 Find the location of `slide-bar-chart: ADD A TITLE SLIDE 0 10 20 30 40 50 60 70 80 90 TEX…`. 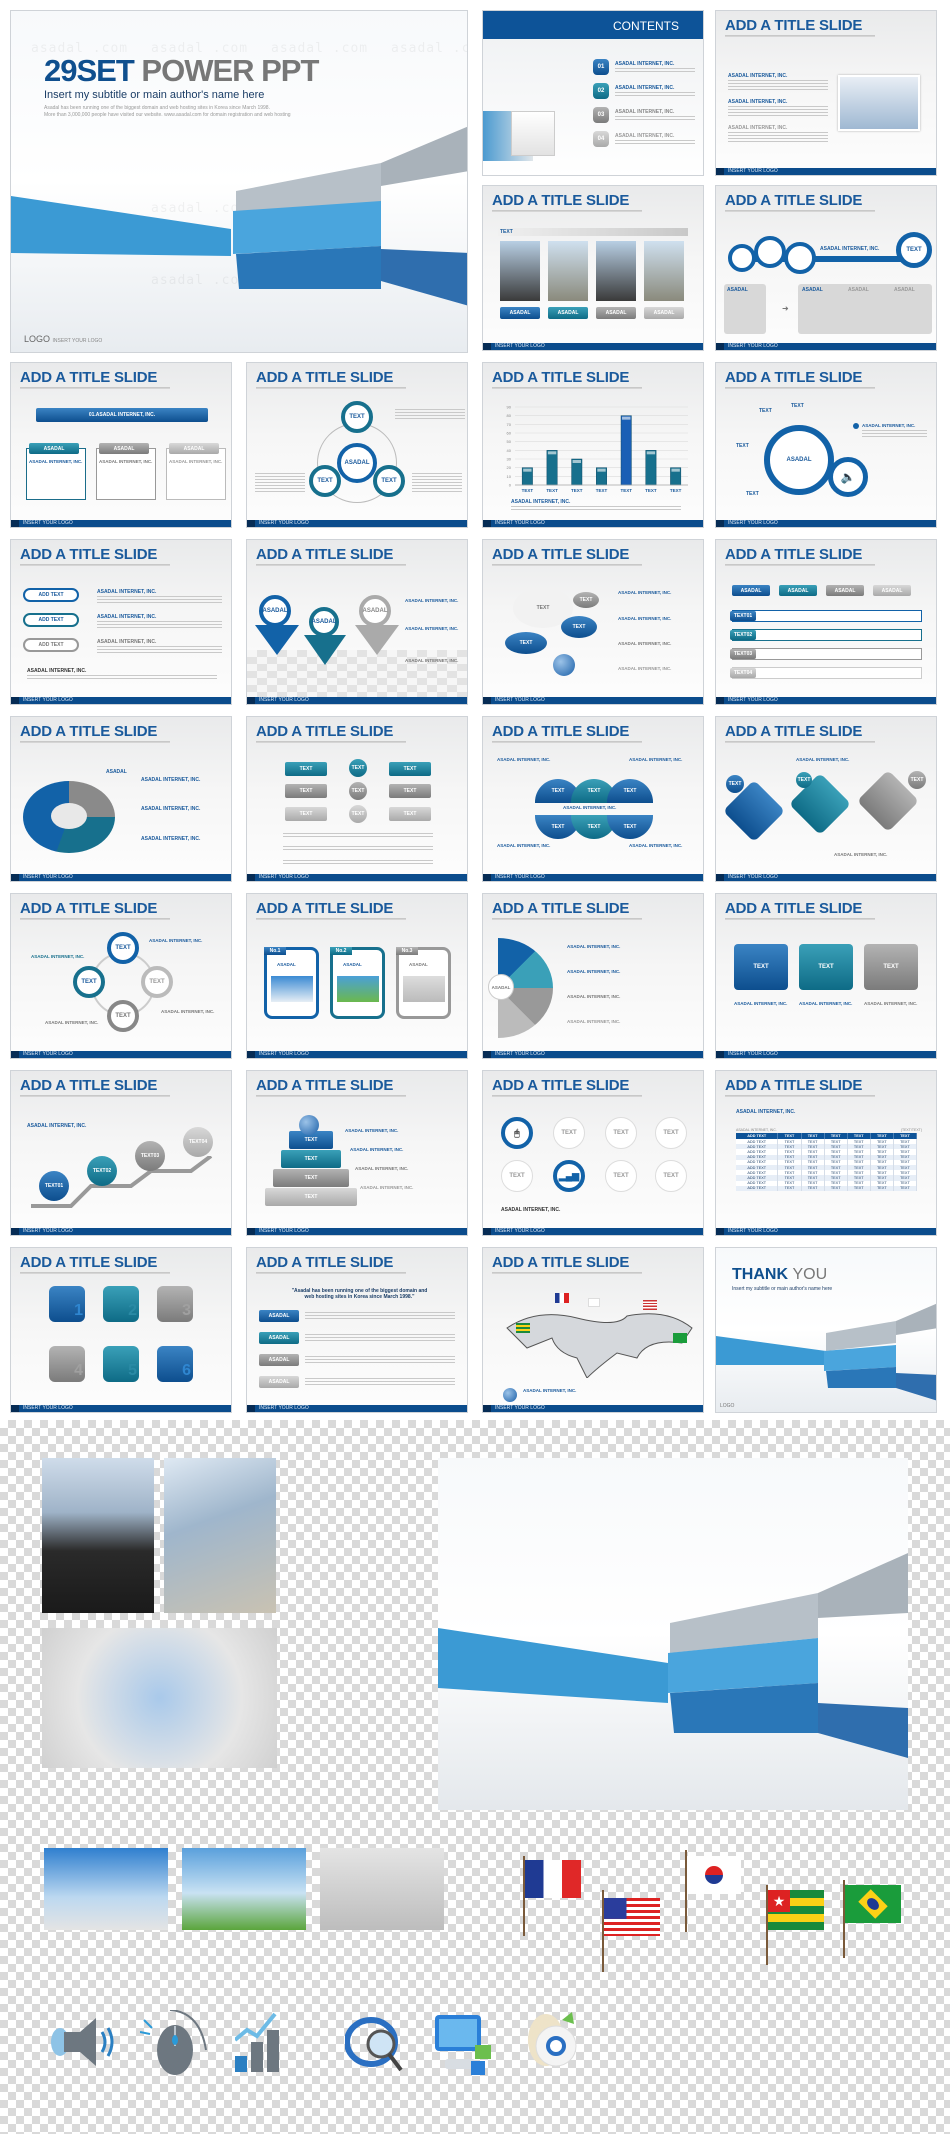

slide-bar-chart: ADD A TITLE SLIDE 0 10 20 30 40 50 60 70 80 90 TEX… is located at coordinates (593, 445).